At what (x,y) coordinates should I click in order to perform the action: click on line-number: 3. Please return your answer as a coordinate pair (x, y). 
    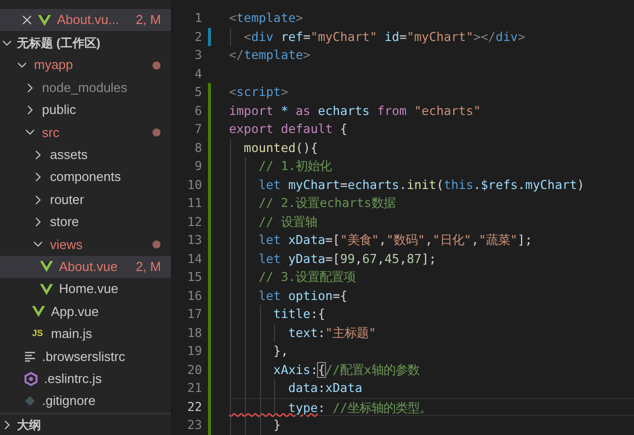
    Looking at the image, I should click on (198, 55).